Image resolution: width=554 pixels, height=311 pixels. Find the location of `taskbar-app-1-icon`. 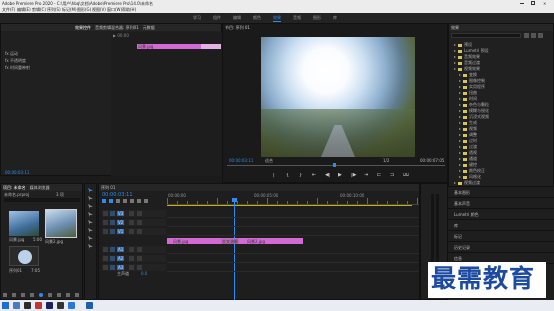

taskbar-app-1-icon is located at coordinates (16, 305).